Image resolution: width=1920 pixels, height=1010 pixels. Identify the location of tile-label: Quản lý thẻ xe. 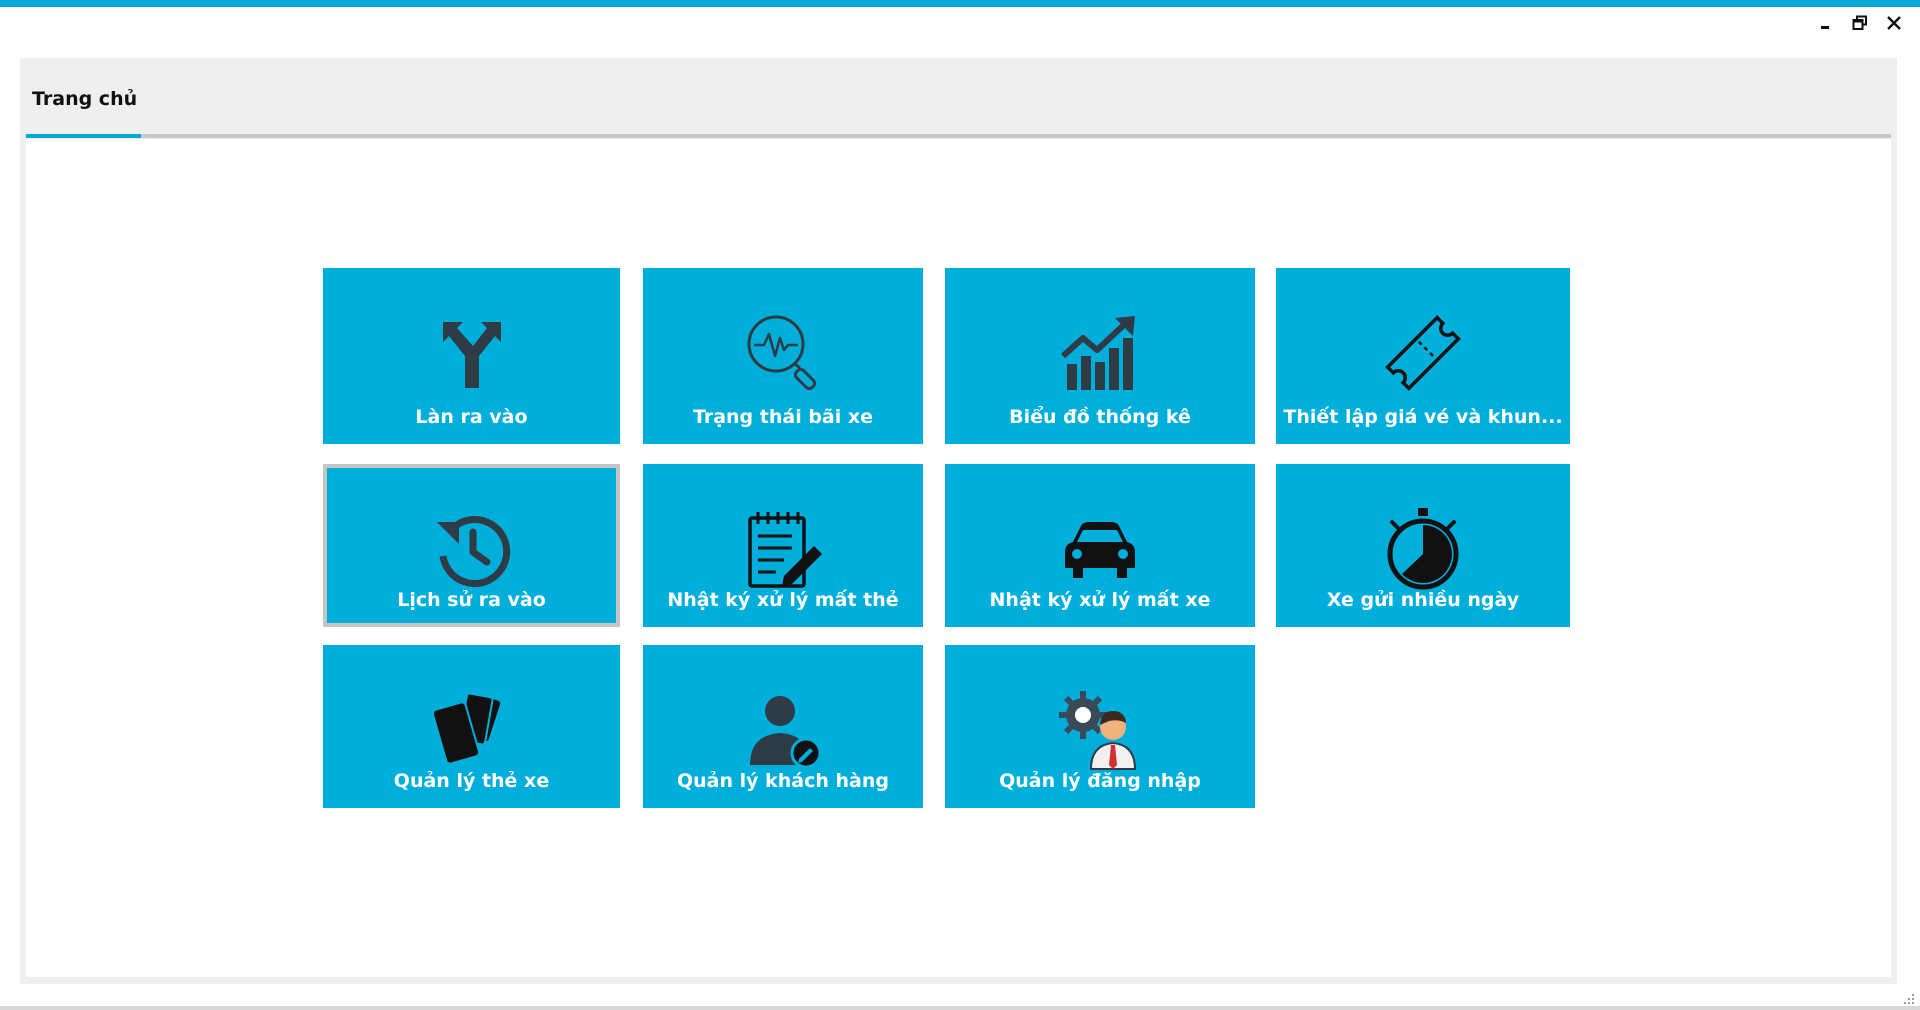
(471, 781).